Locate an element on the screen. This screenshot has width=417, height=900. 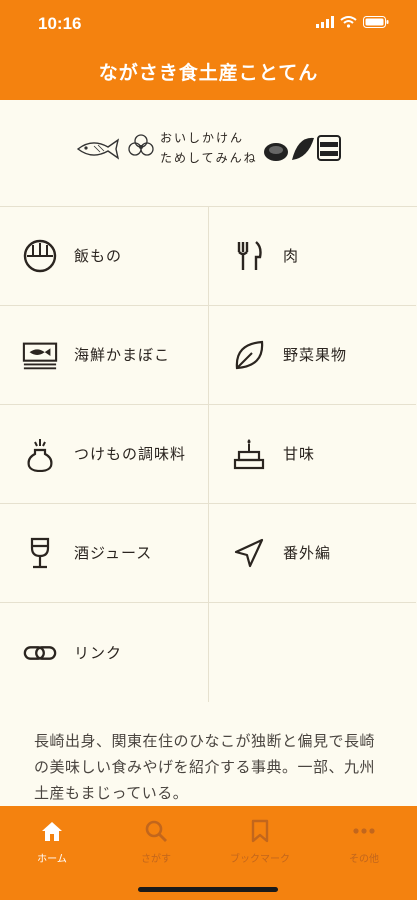
battery-icon is located at coordinates (376, 22).